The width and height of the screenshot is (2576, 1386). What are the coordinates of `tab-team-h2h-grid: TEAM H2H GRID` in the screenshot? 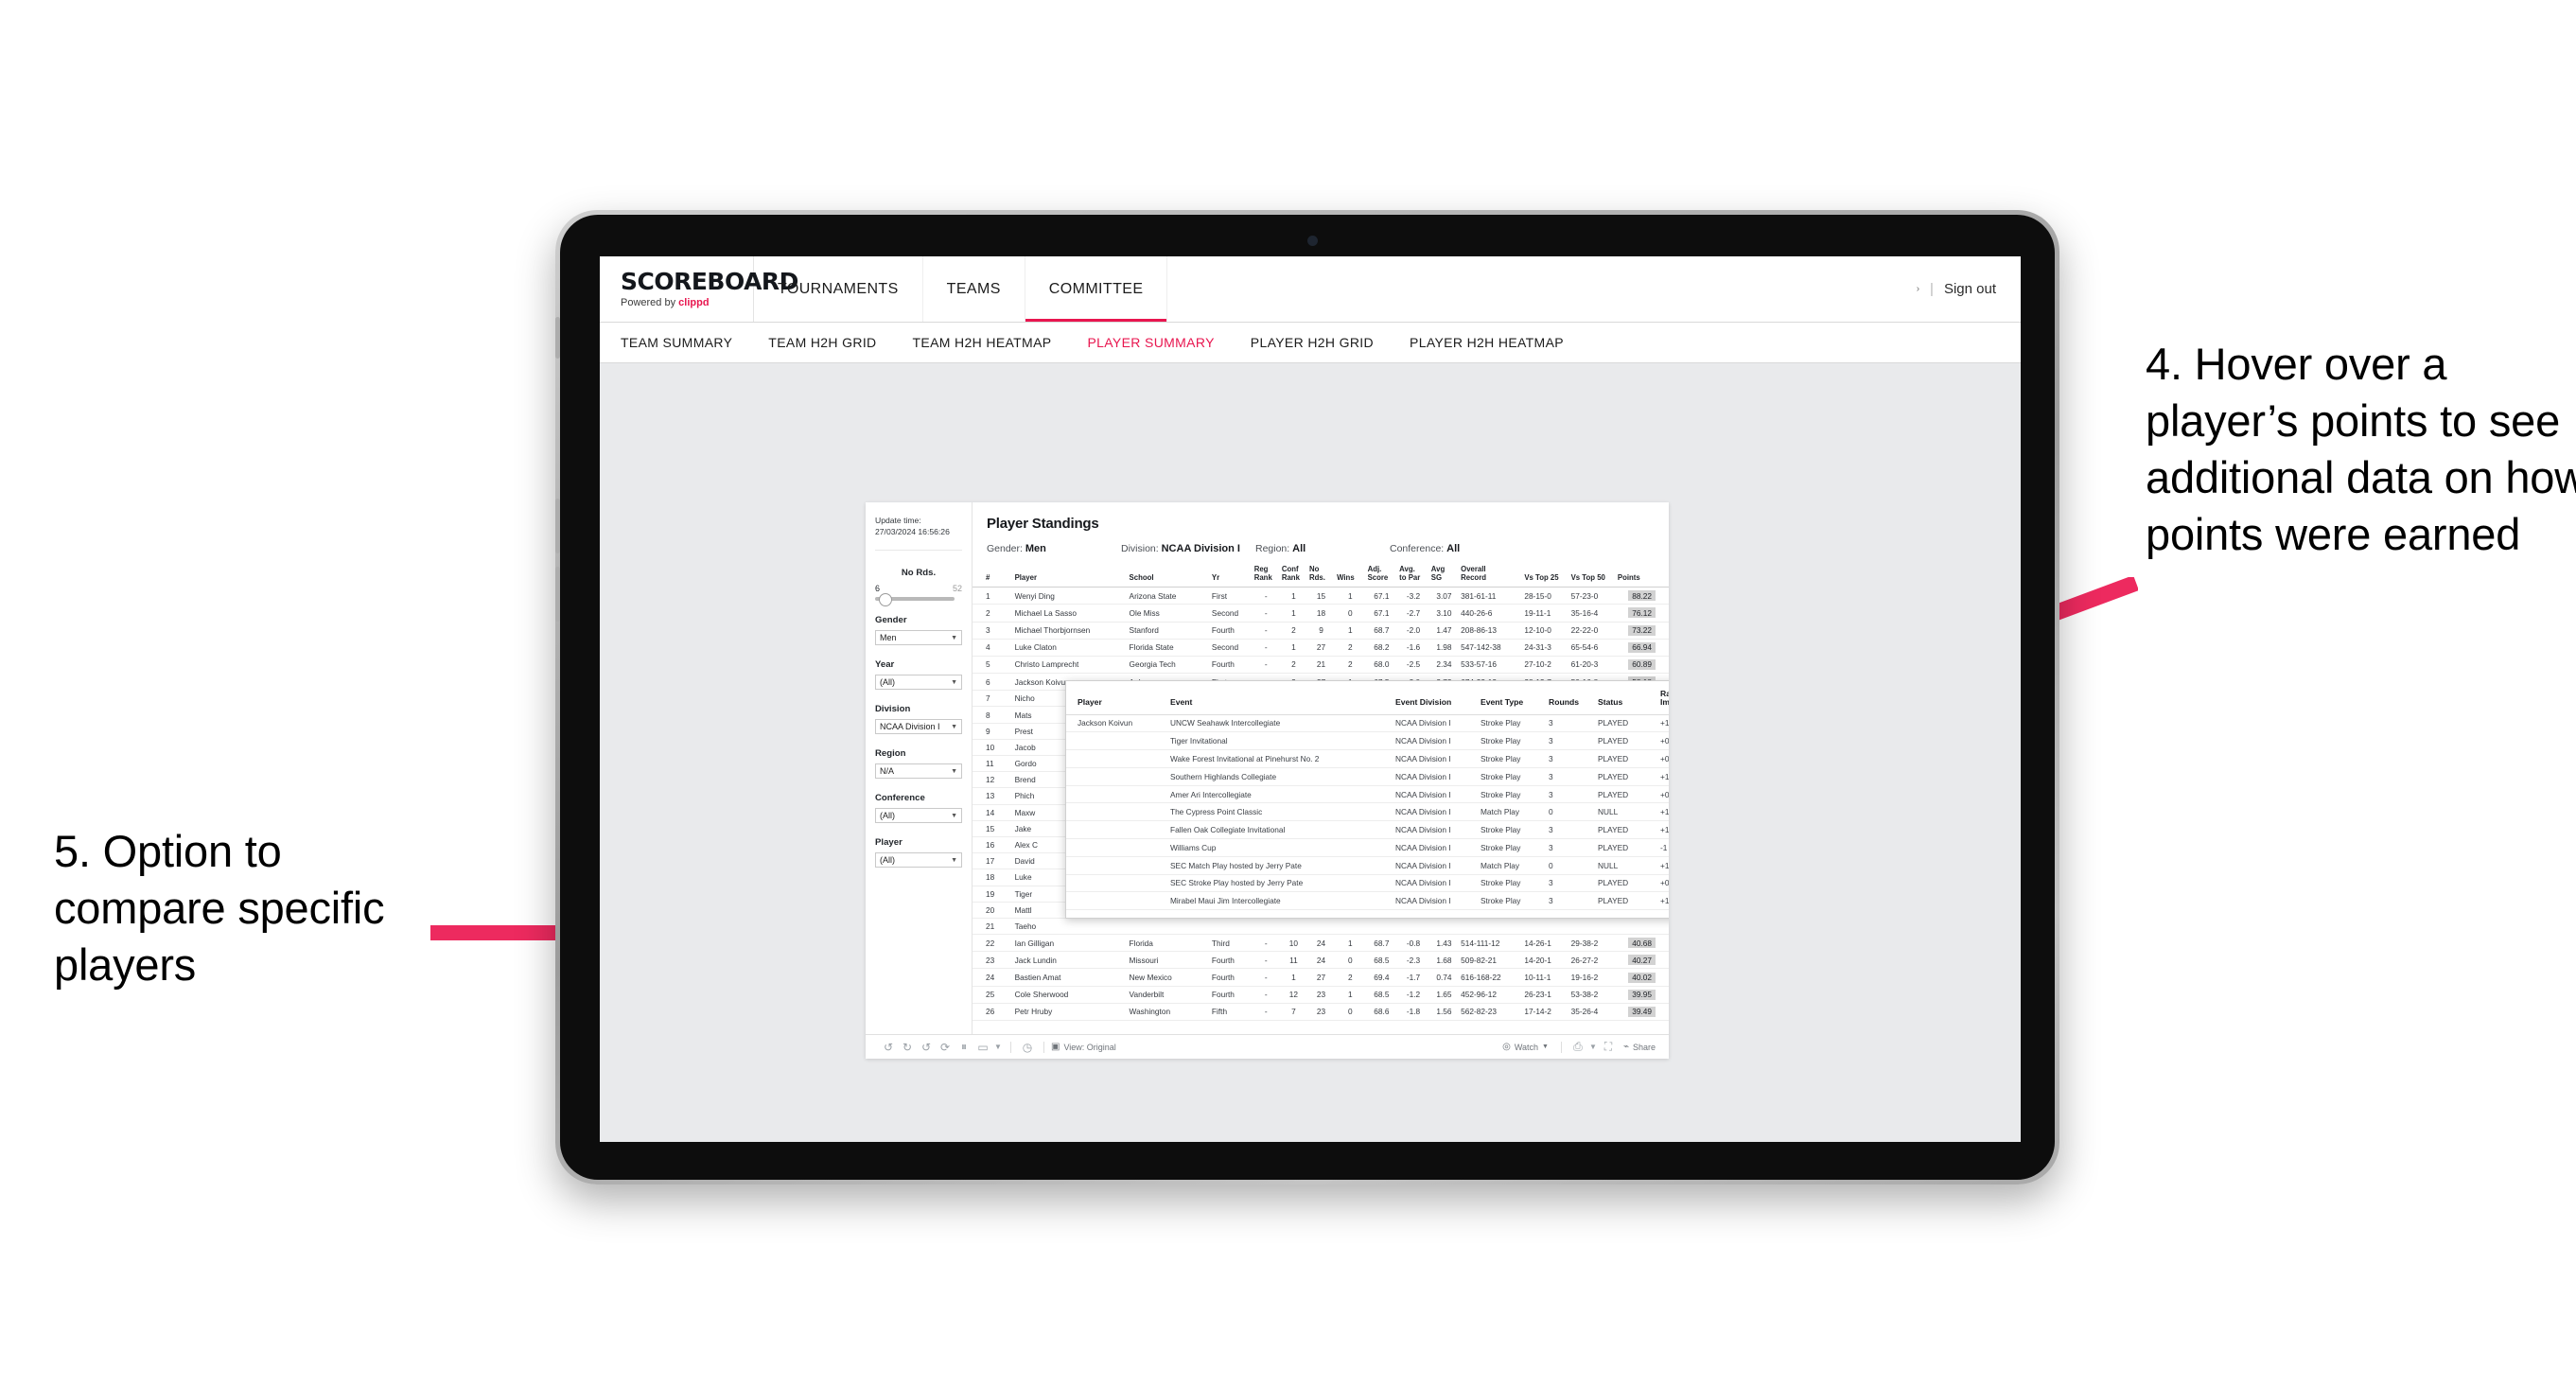 It's located at (833, 342).